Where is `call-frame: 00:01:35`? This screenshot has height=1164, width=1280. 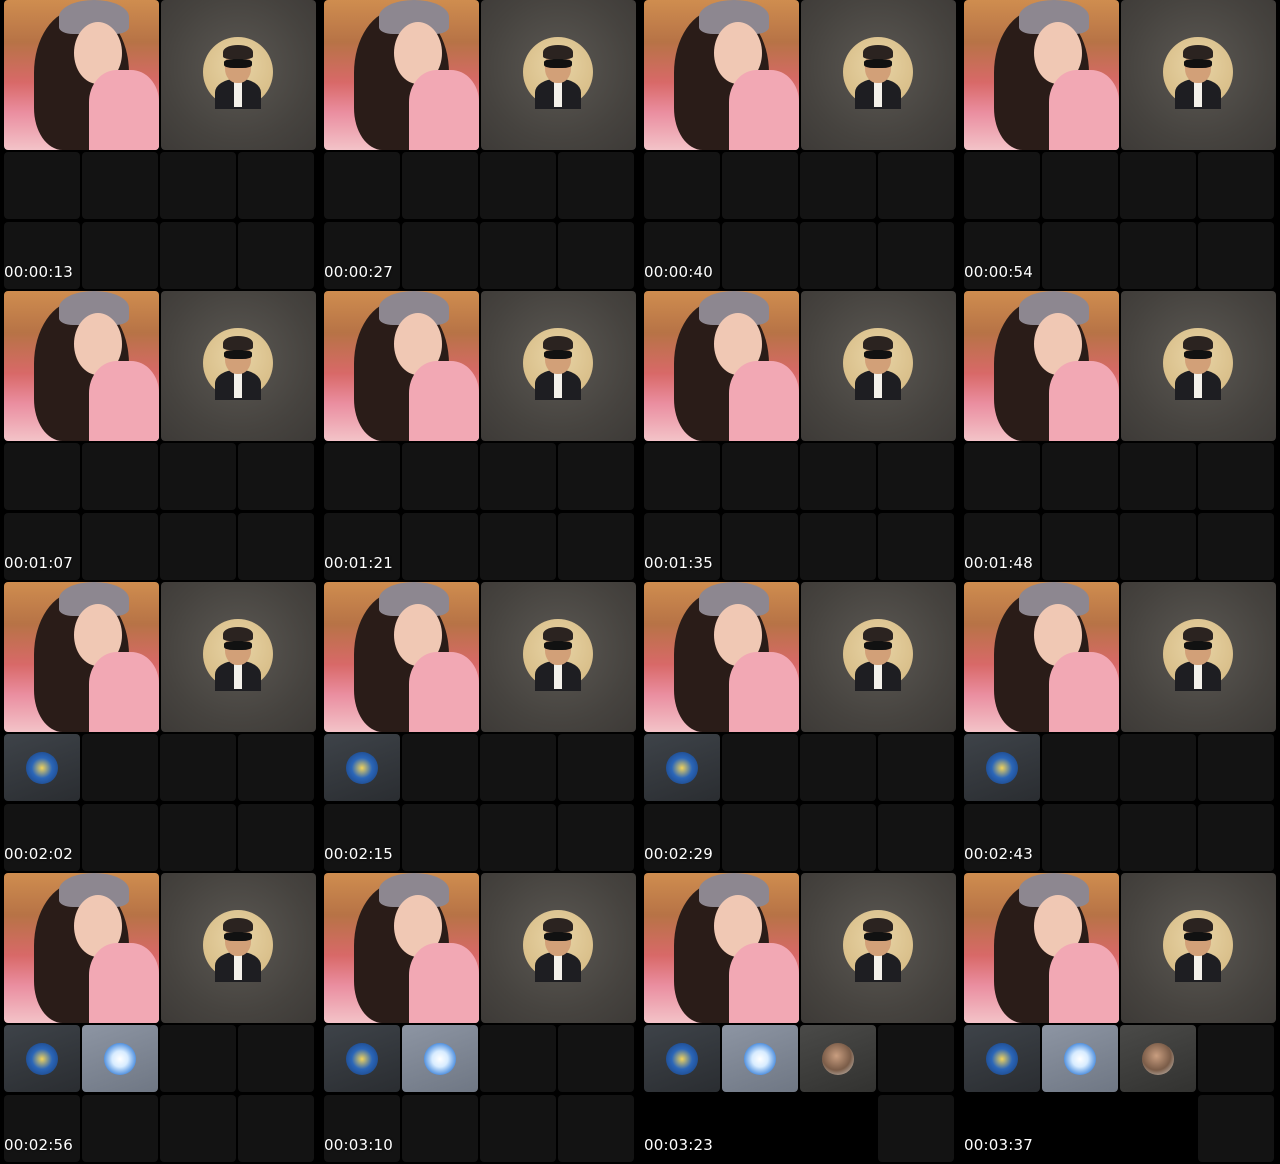 call-frame: 00:01:35 is located at coordinates (800, 436).